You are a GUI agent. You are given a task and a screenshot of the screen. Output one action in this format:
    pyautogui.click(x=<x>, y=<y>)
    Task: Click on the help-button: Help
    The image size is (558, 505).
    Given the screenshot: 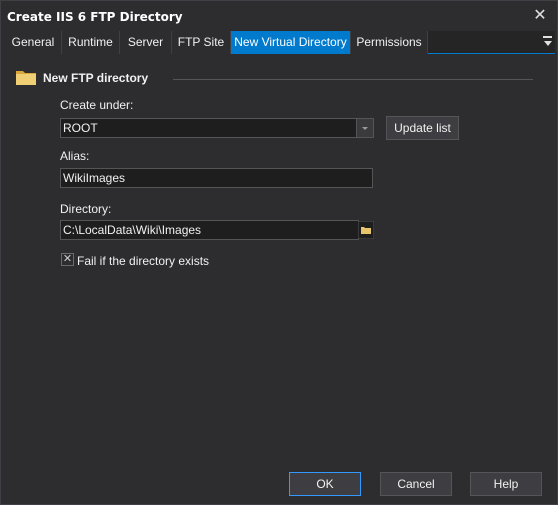 What is the action you would take?
    pyautogui.click(x=506, y=484)
    